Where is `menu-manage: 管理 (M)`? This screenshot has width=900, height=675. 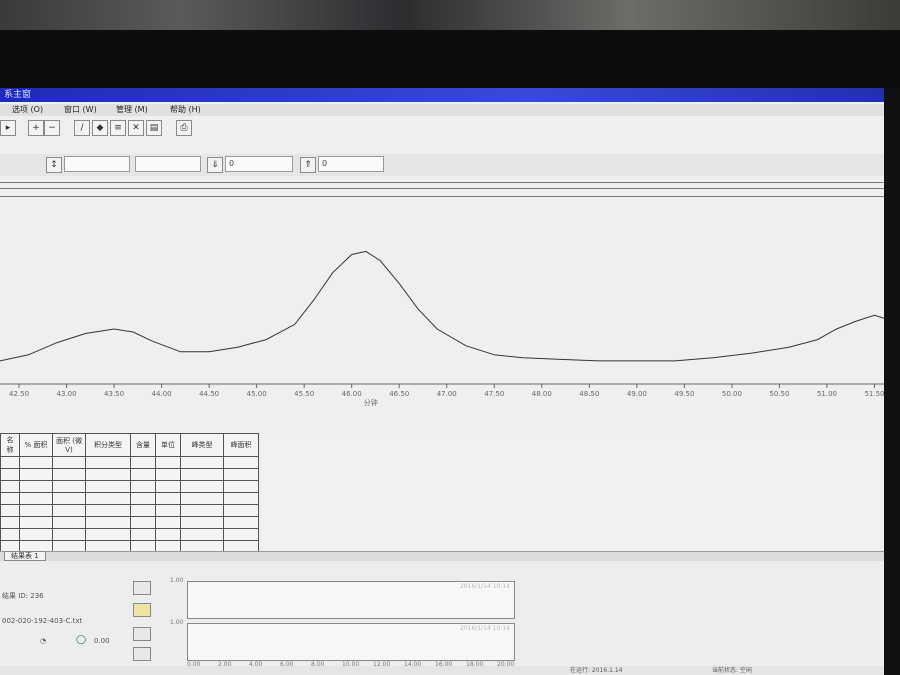 menu-manage: 管理 (M) is located at coordinates (132, 110).